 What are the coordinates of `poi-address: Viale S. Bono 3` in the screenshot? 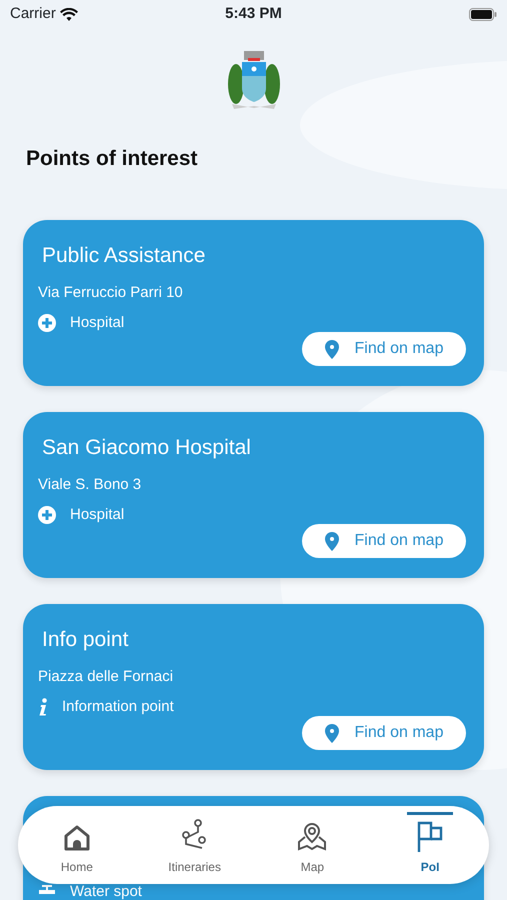 It's located at (90, 484).